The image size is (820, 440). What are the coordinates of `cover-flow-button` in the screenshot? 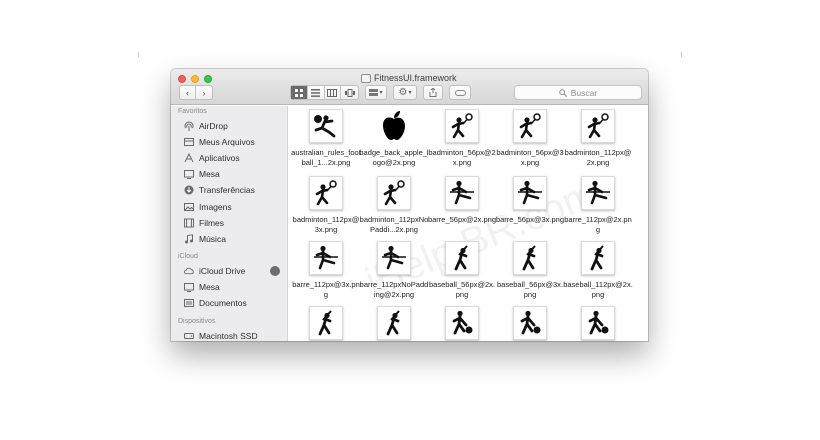 It's located at (349, 92).